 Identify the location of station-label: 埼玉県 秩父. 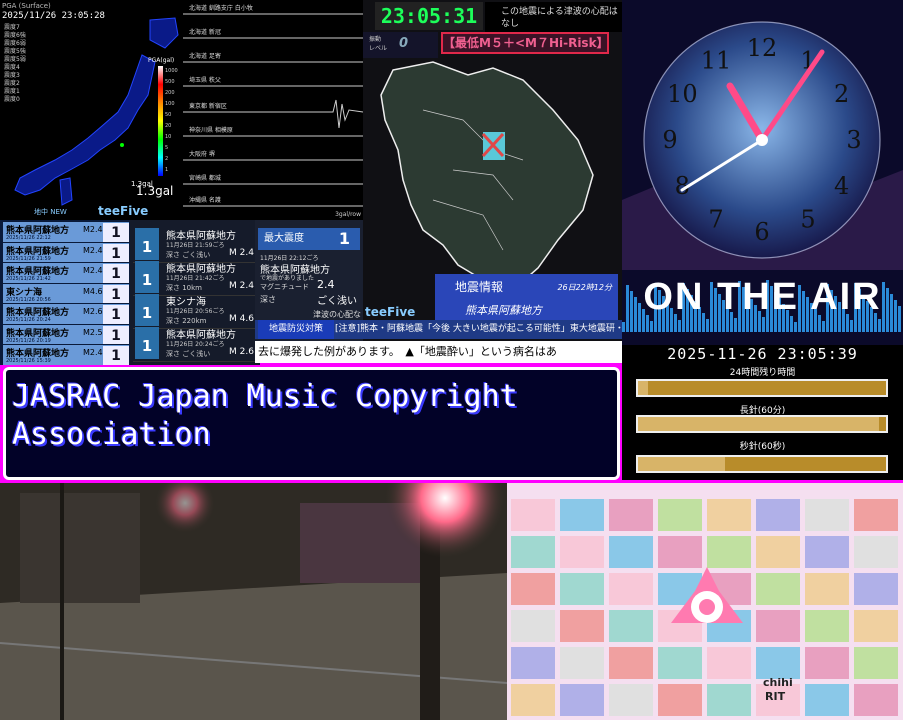
(205, 80).